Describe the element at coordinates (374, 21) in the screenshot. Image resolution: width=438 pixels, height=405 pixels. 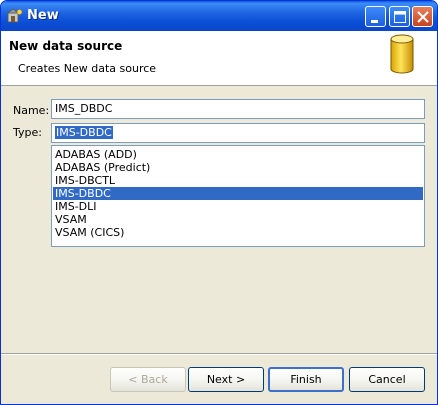
I see `minimize-icon` at that location.